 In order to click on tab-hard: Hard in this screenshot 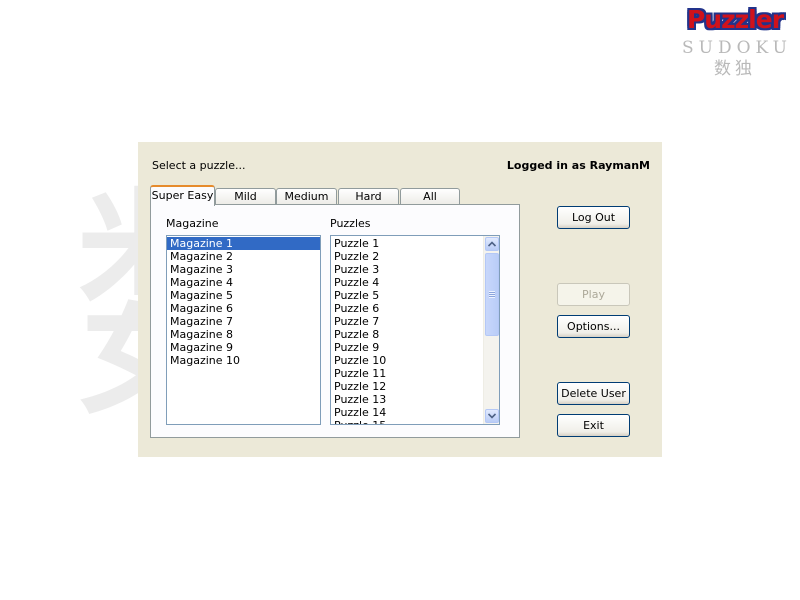, I will do `click(368, 196)`.